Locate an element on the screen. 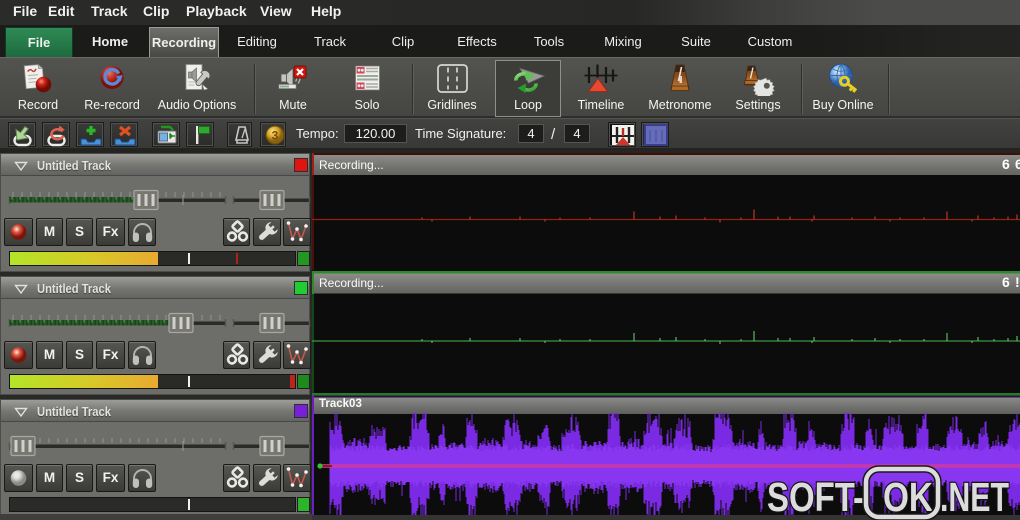  svg-text: SOFT- is located at coordinates (815, 497).